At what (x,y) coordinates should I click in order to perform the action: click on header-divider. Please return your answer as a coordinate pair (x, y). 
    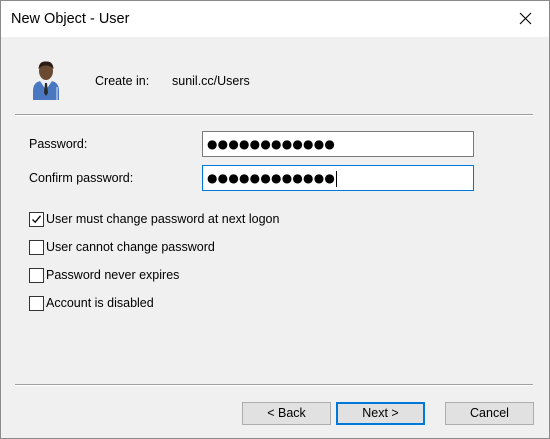
    Looking at the image, I should click on (274, 115).